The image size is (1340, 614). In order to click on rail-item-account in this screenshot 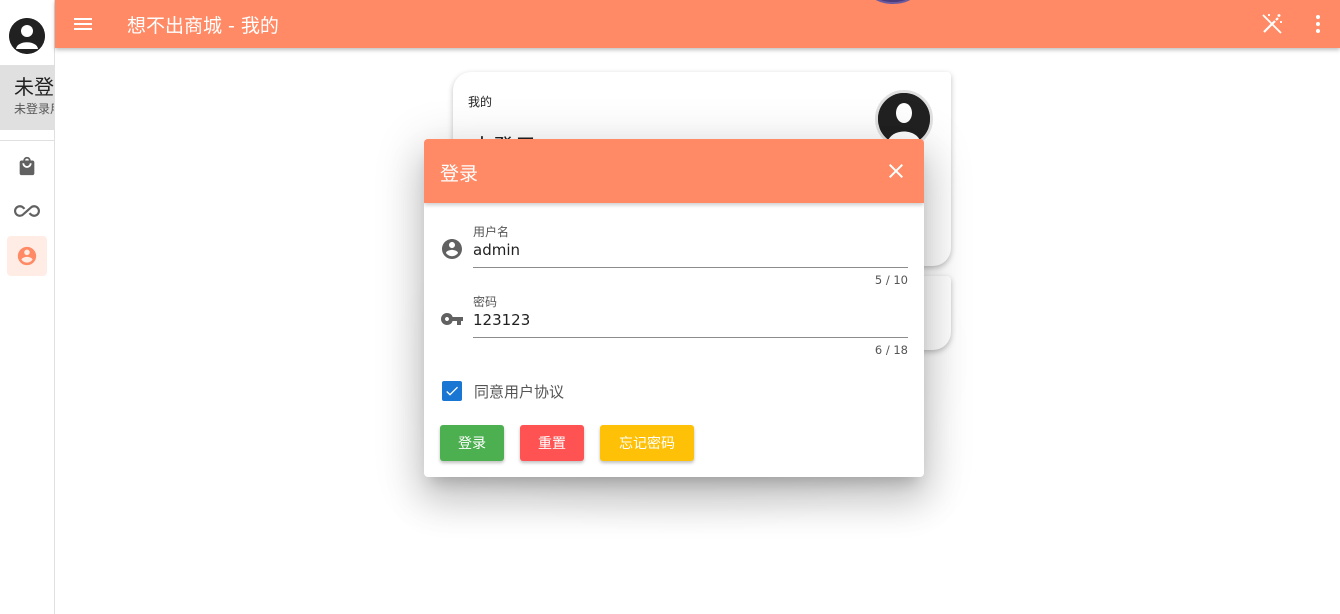, I will do `click(27, 256)`.